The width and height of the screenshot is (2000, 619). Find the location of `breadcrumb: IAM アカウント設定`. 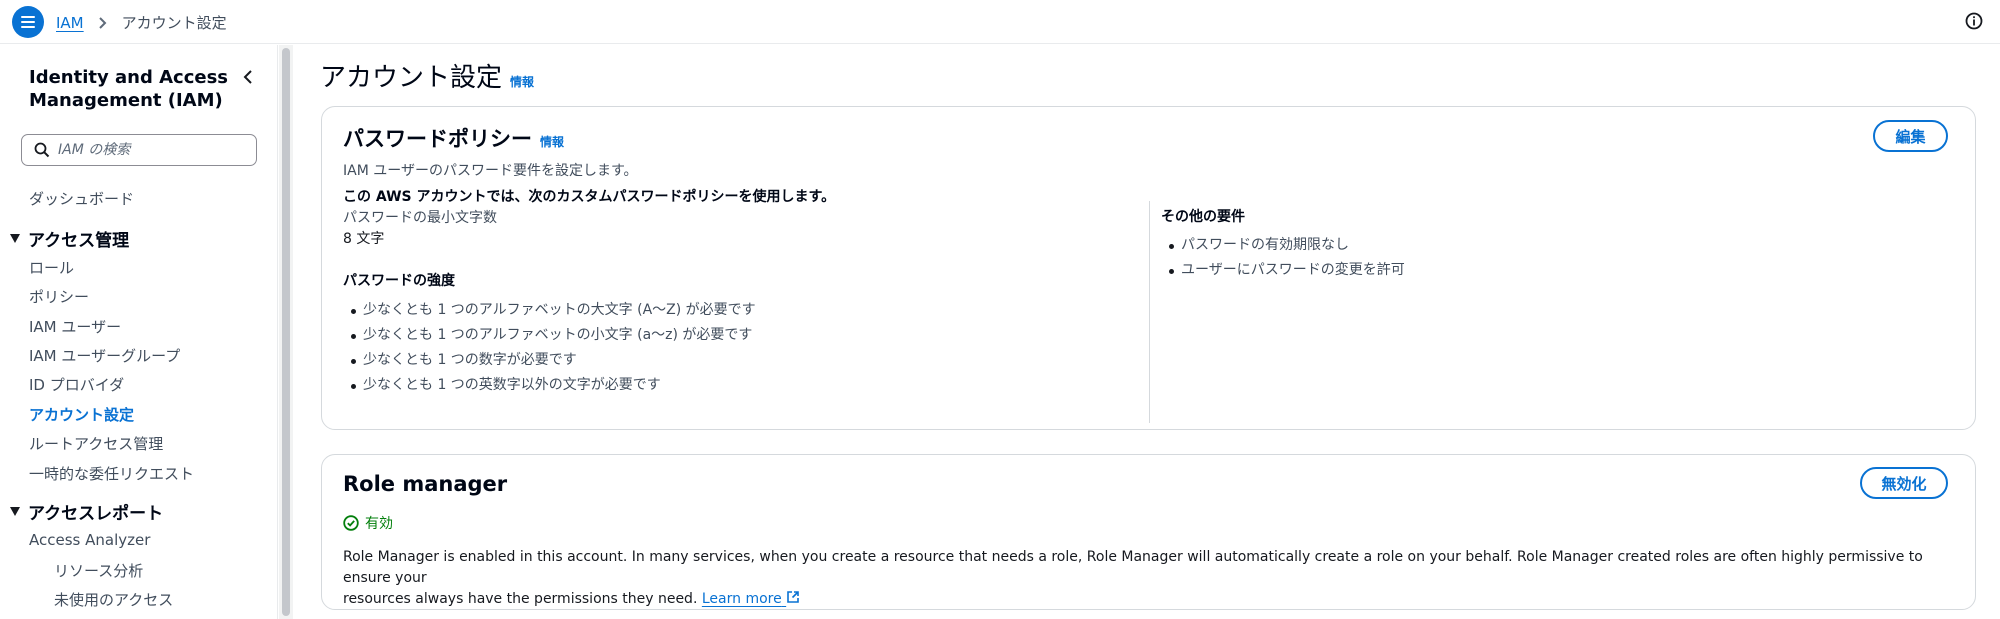

breadcrumb: IAM アカウント設定 is located at coordinates (141, 22).